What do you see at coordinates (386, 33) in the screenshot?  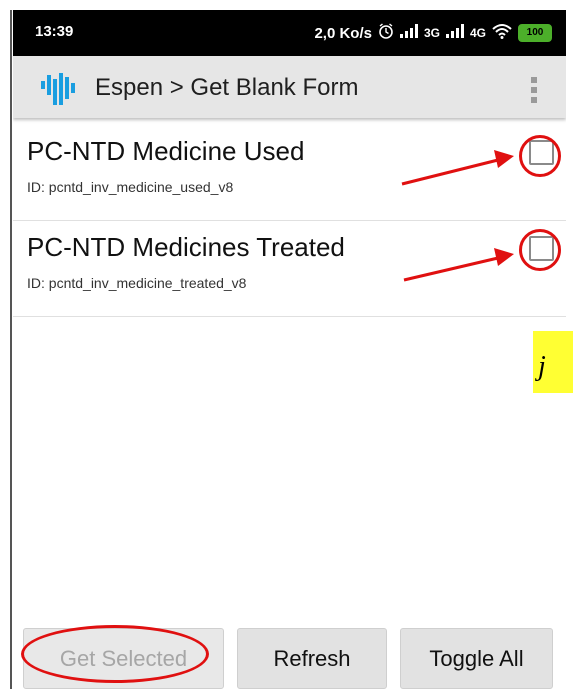 I see `alarm-icon` at bounding box center [386, 33].